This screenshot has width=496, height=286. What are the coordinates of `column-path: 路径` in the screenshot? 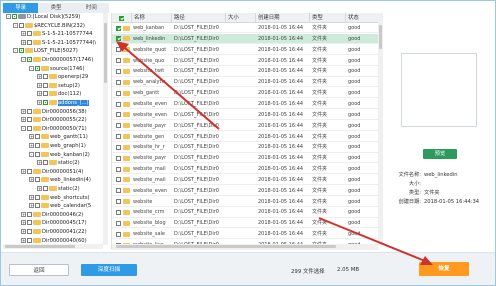 It's located at (199, 18).